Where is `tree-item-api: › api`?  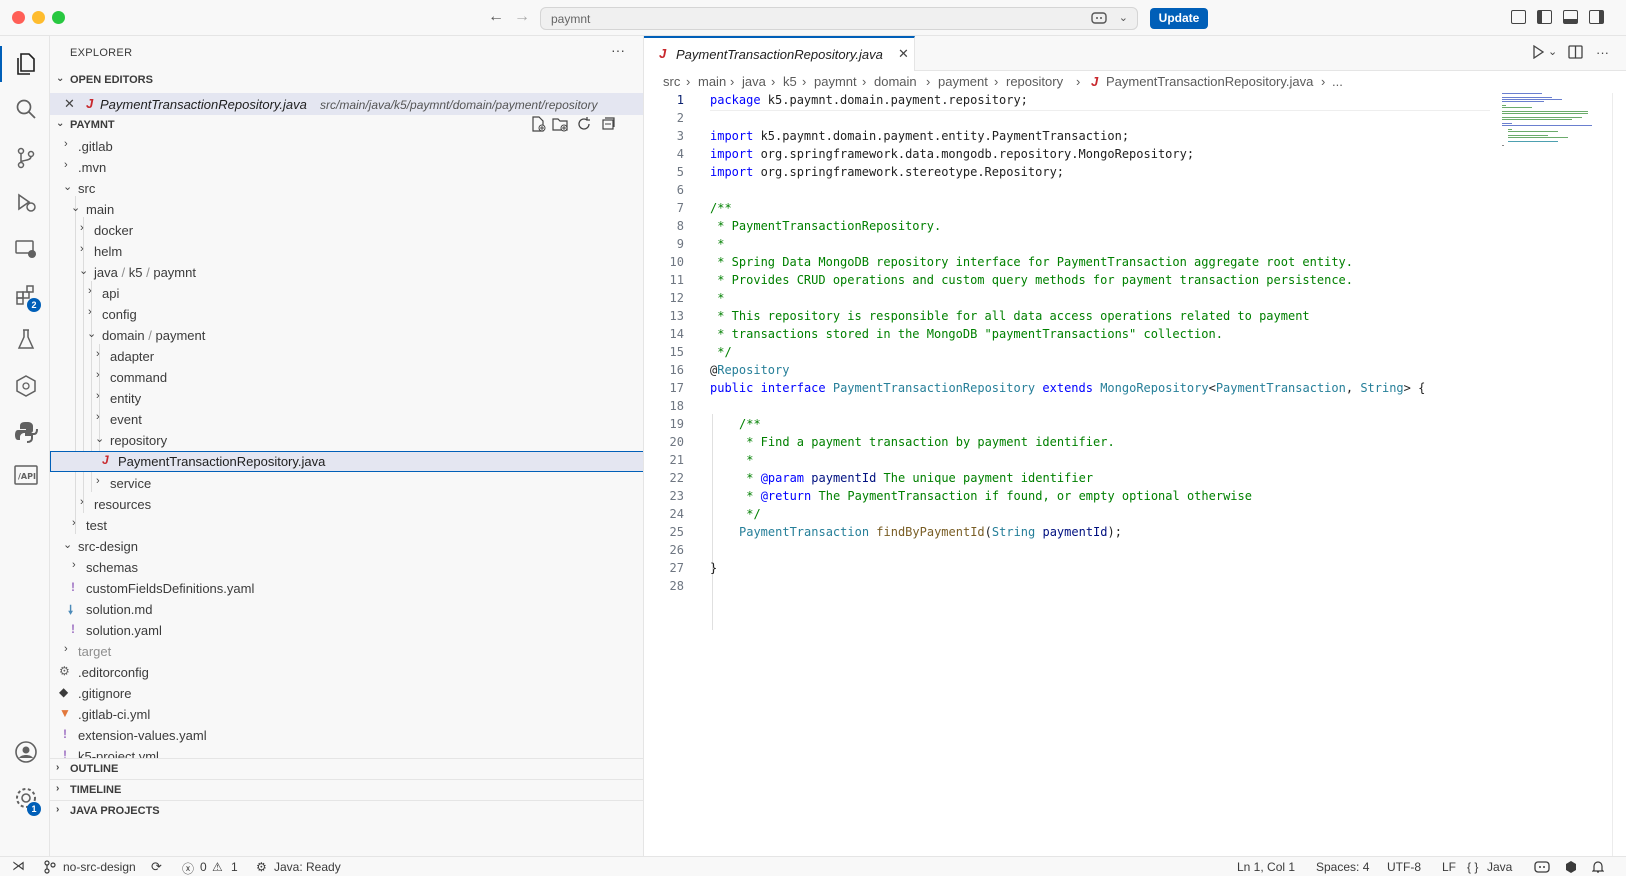 tree-item-api: › api is located at coordinates (346, 293).